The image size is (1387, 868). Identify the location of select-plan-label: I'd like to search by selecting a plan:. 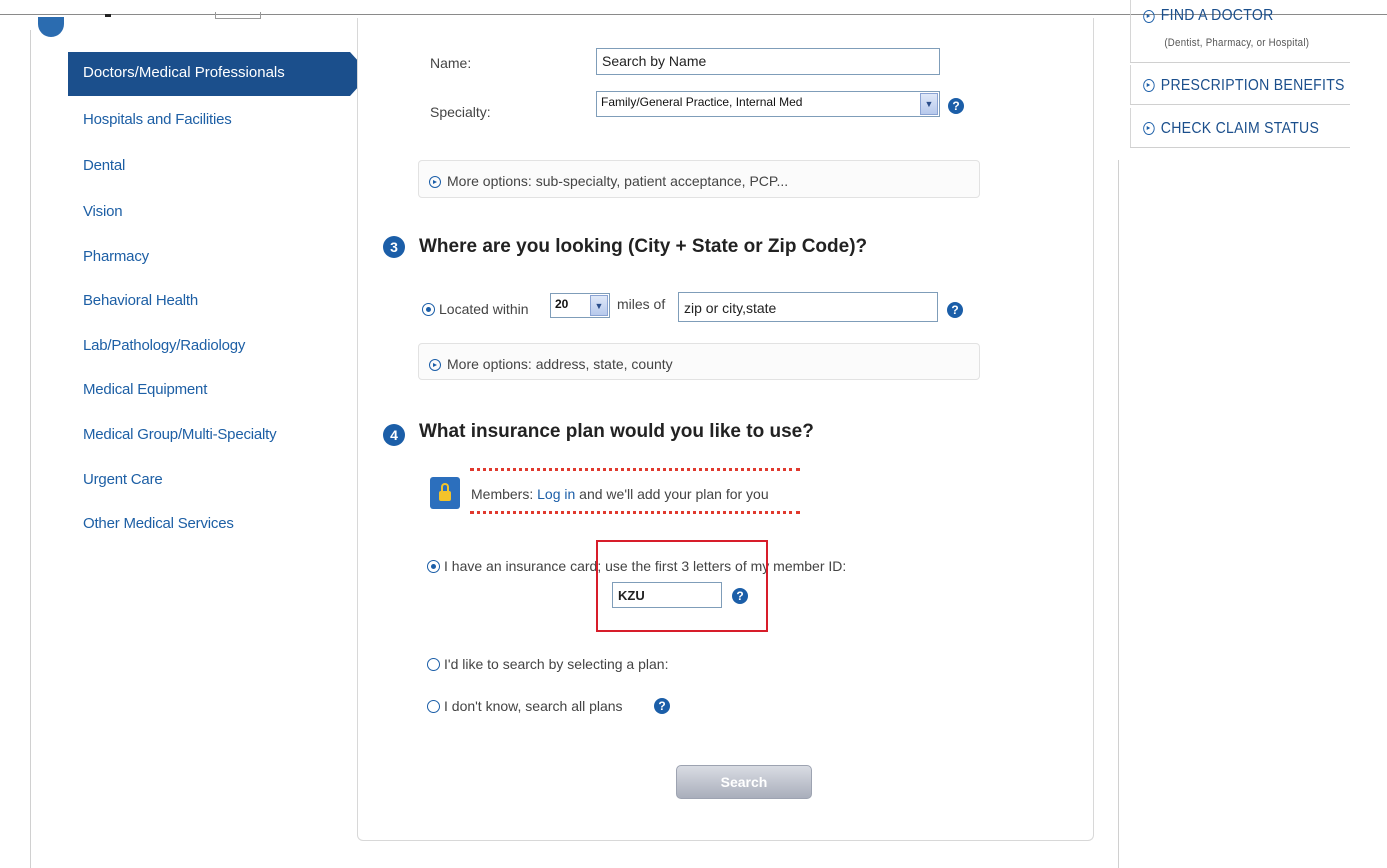
(556, 664).